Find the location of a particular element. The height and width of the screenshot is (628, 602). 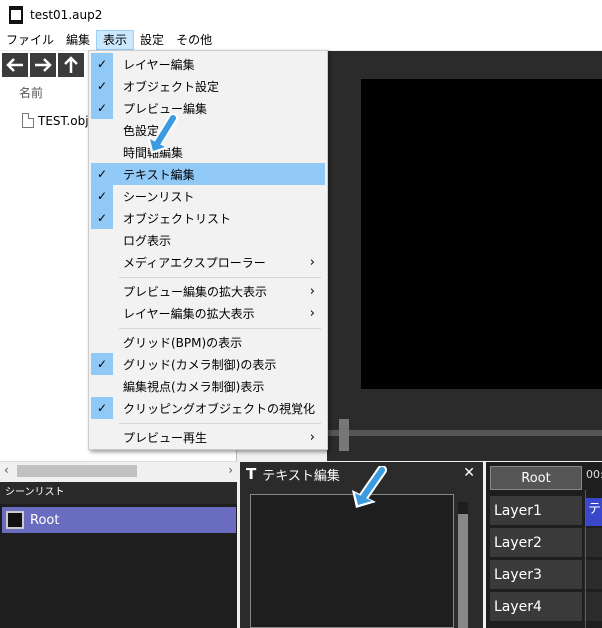

menu-item-timeline-edit: 時間軸編集 is located at coordinates (208, 152).